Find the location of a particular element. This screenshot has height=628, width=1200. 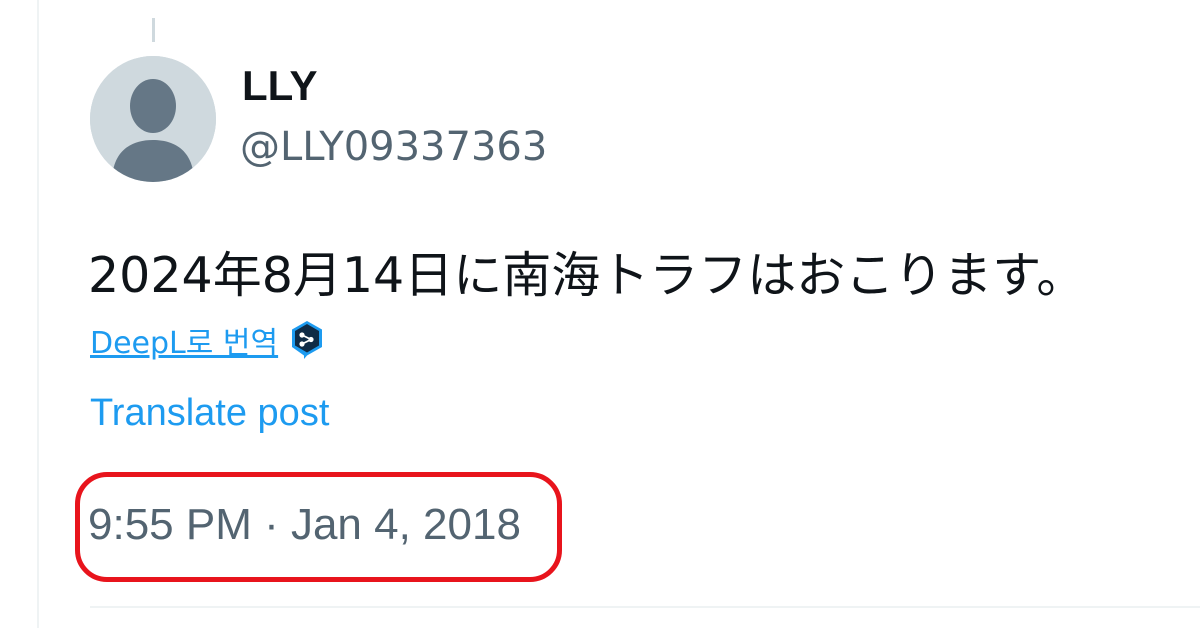

default-profile-avatar-icon is located at coordinates (153, 119).